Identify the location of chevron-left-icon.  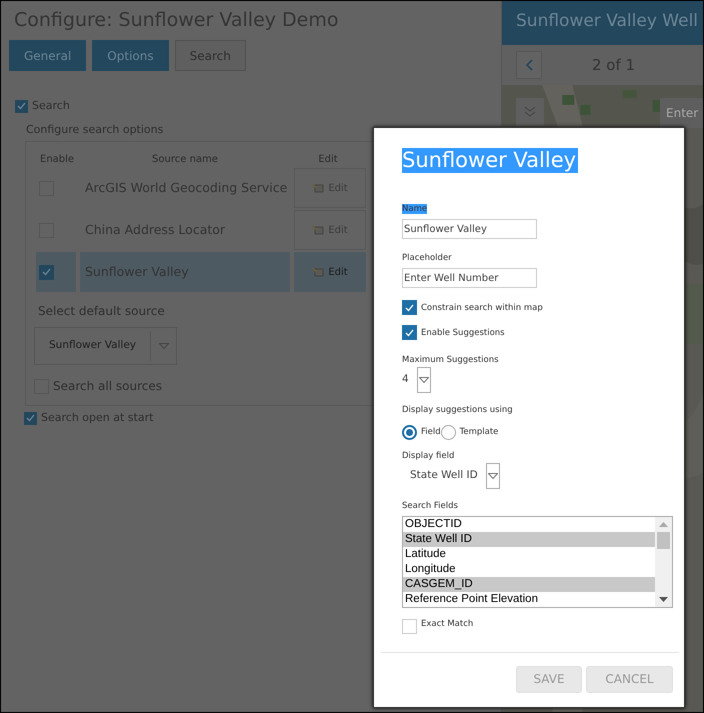
(529, 65).